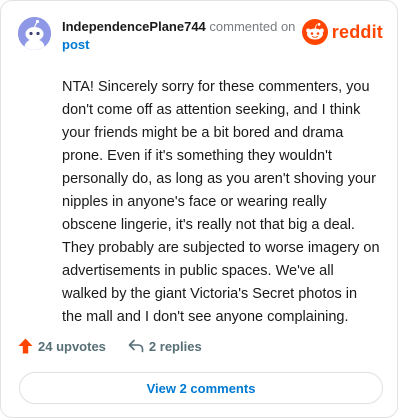  Describe the element at coordinates (175, 346) in the screenshot. I see `reply-count: 2 replies` at that location.